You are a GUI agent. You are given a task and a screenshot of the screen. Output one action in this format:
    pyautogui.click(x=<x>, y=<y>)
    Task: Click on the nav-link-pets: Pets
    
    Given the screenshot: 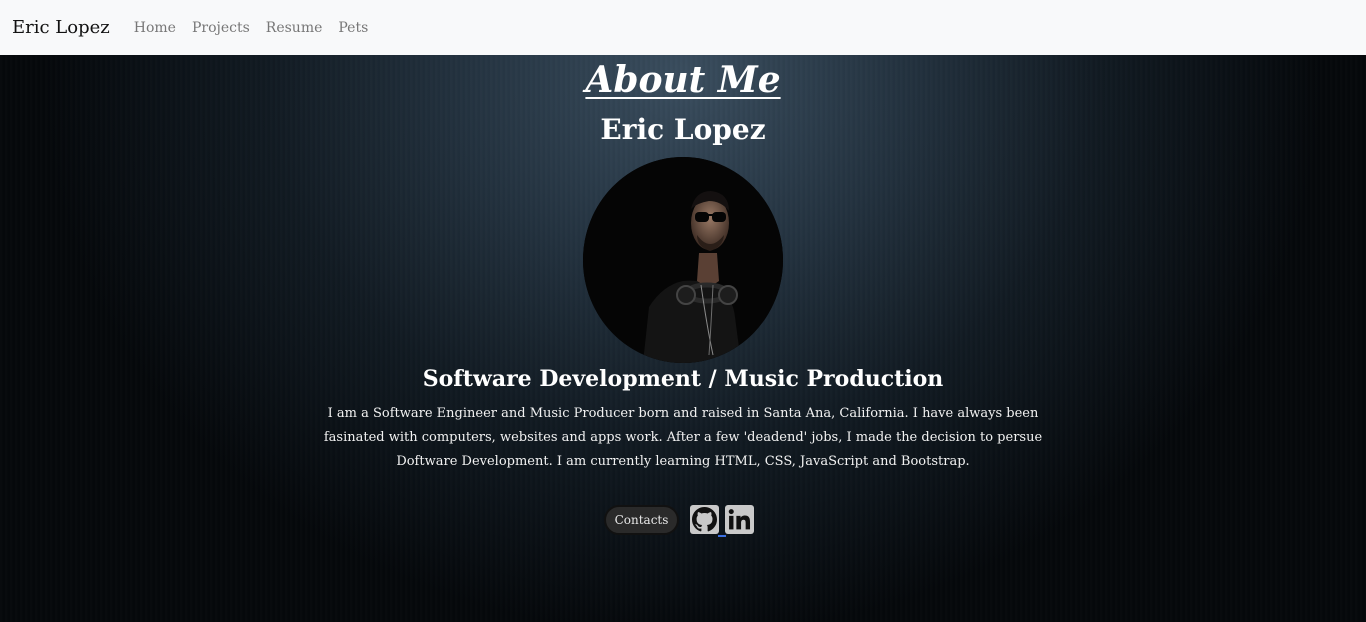 What is the action you would take?
    pyautogui.click(x=353, y=28)
    